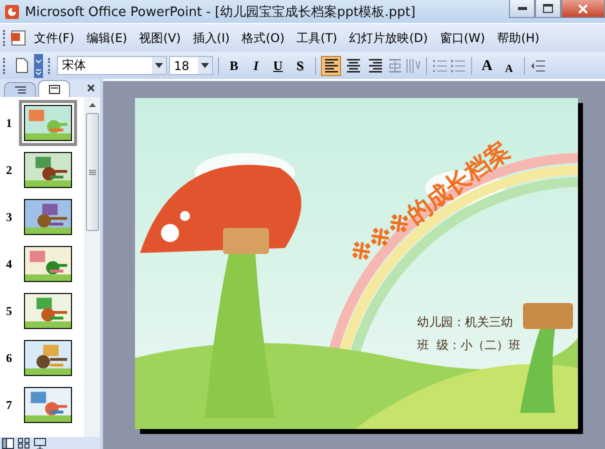 The width and height of the screenshot is (605, 449). I want to click on normal-view-icon, so click(8, 443).